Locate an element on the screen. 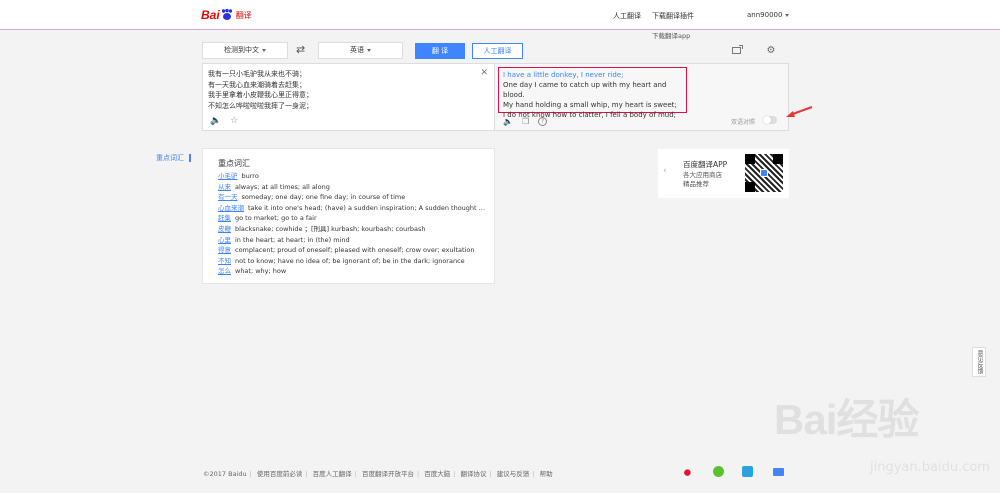 This screenshot has width=1000, height=493. username: ann90000 is located at coordinates (765, 15).